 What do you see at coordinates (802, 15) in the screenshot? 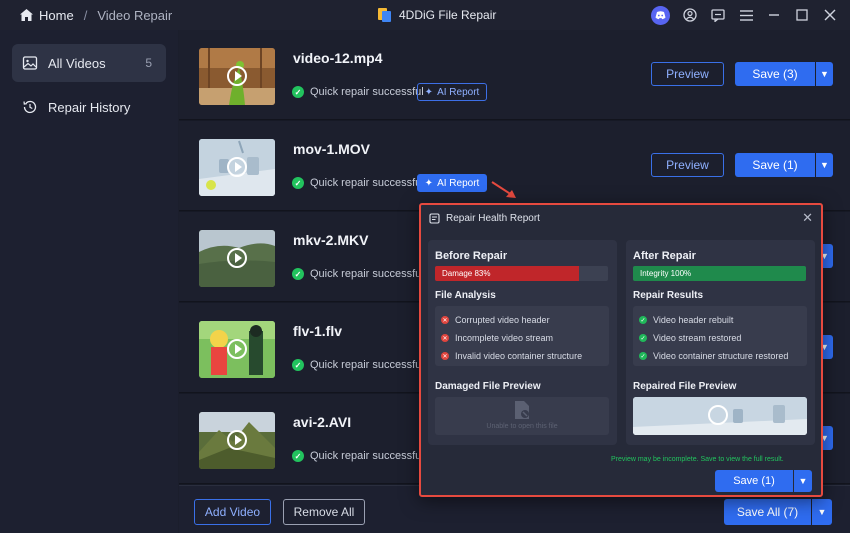
I see `maximize-icon` at bounding box center [802, 15].